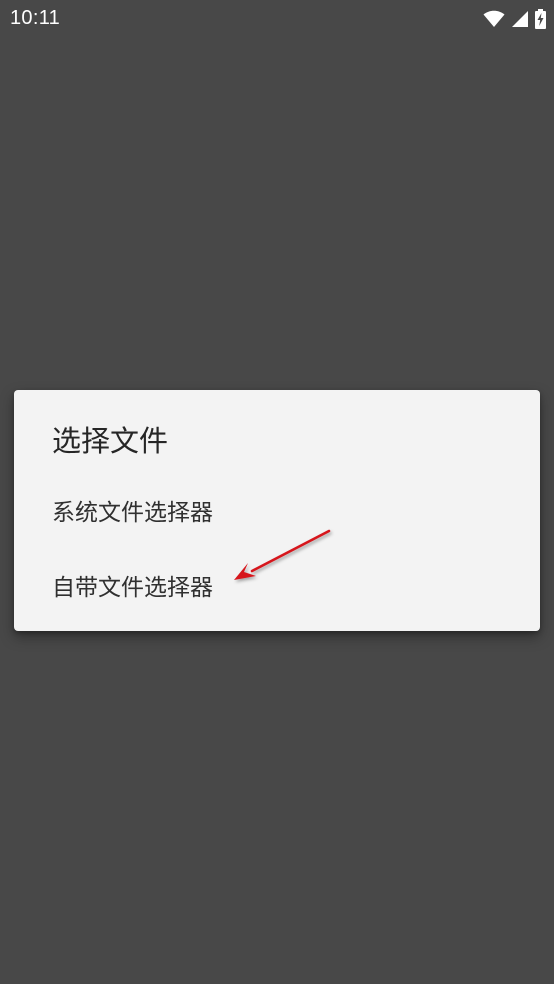 This screenshot has width=554, height=984. Describe the element at coordinates (35, 18) in the screenshot. I see `status-time: 10:11` at that location.